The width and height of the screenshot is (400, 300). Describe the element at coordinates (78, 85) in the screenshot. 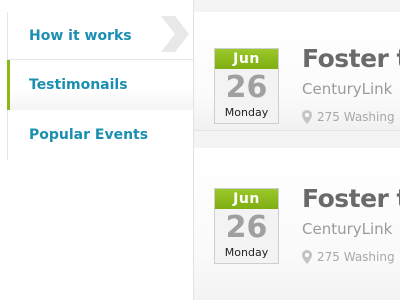

I see `sidebar-item-label: Testimonails` at that location.